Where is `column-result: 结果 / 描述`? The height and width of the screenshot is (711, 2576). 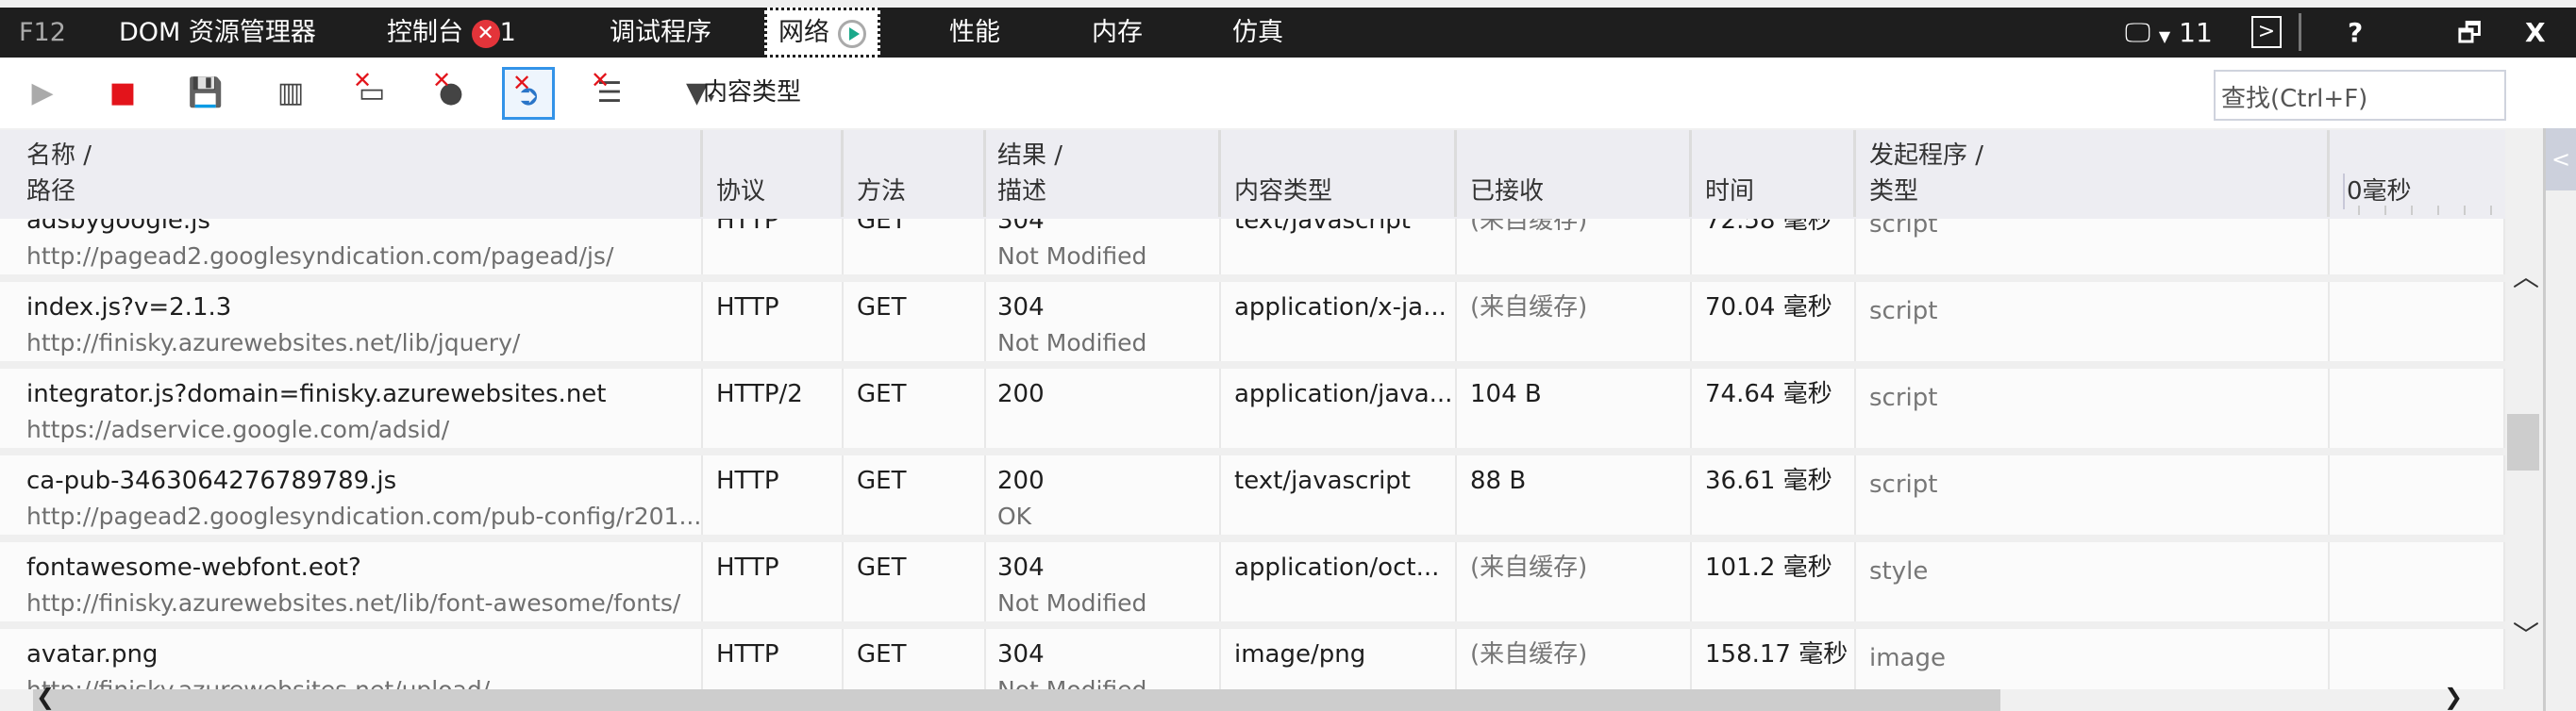
column-result: 结果 / 描述 is located at coordinates (1103, 173).